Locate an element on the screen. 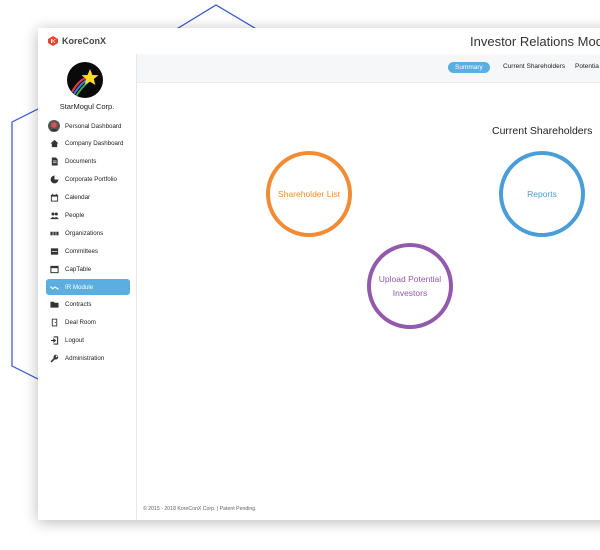 This screenshot has height=550, width=600. reports-tile: Reports is located at coordinates (542, 194).